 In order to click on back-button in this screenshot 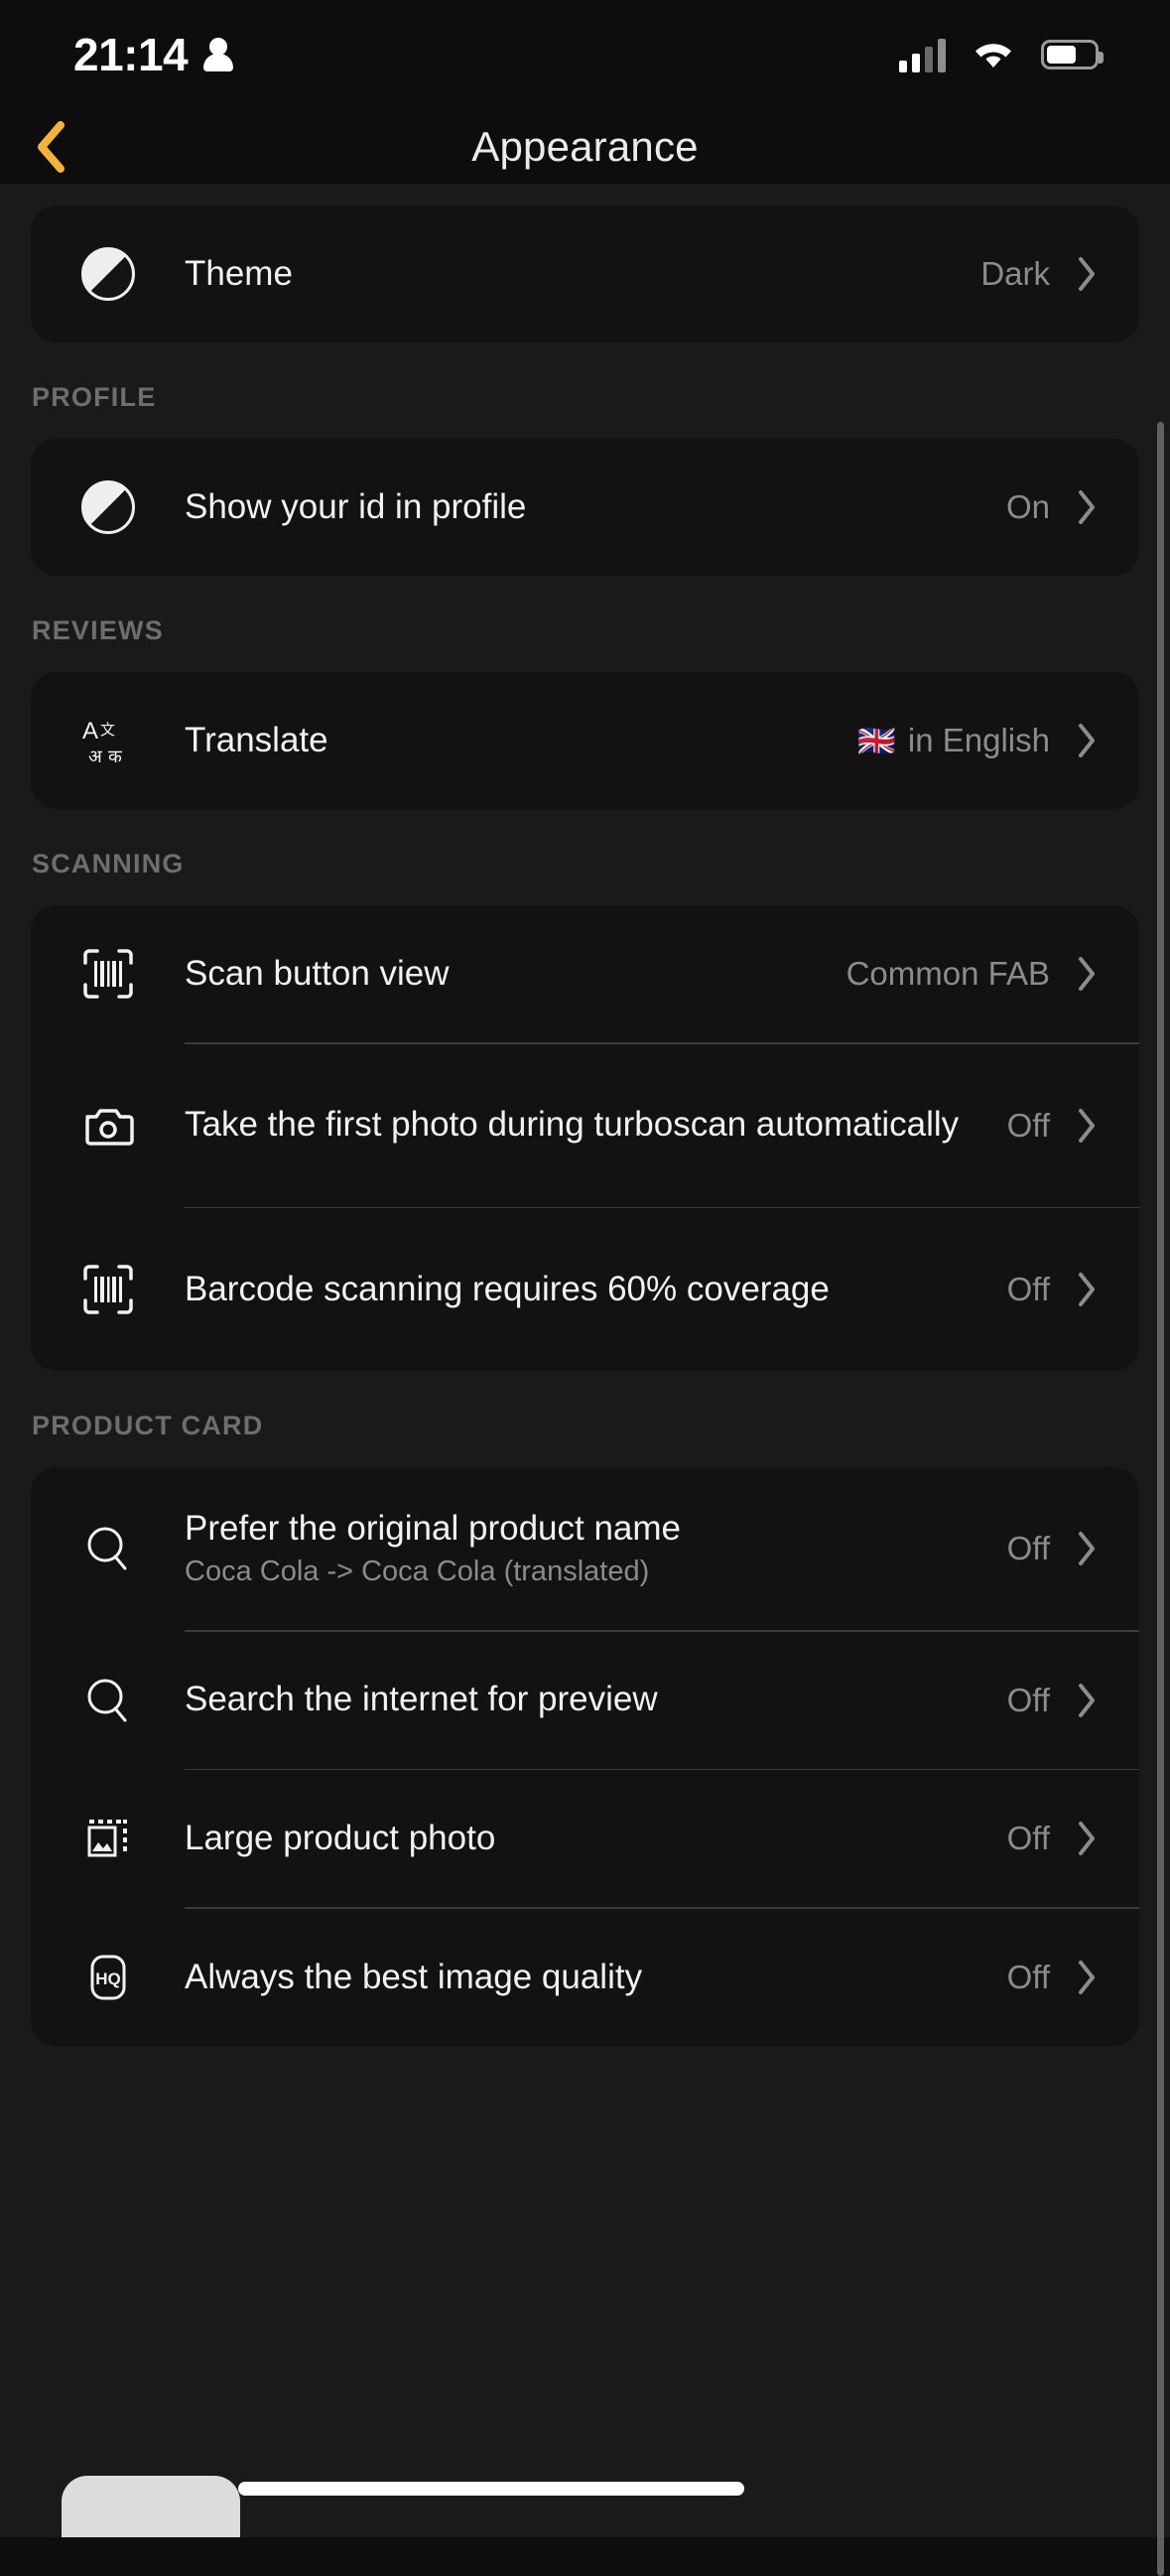, I will do `click(50, 147)`.